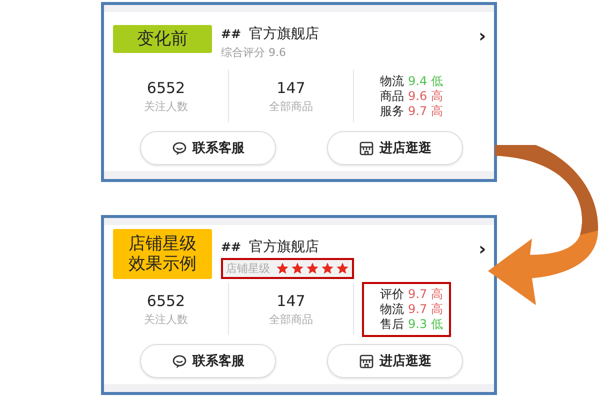 This screenshot has width=600, height=400. Describe the element at coordinates (425, 81) in the screenshot. I see `rating-score: 9.4 低` at that location.